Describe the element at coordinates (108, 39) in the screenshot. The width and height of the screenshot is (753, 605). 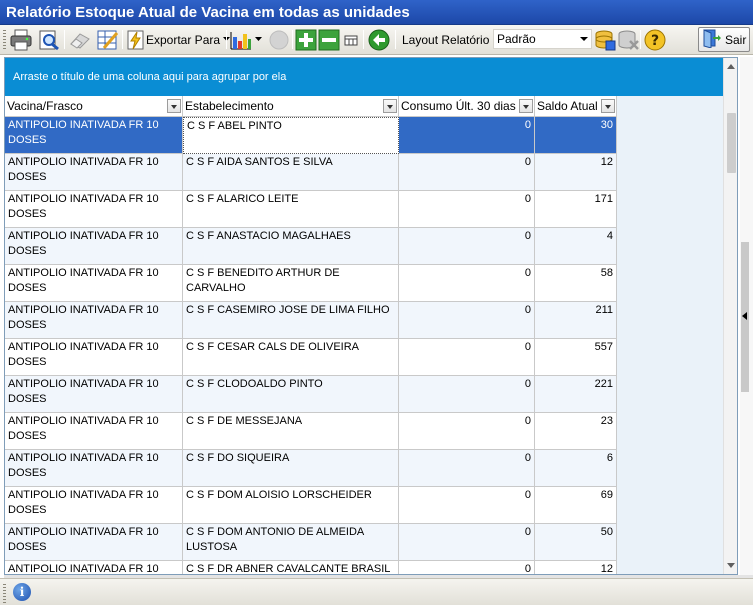
I see `edit-report-button` at that location.